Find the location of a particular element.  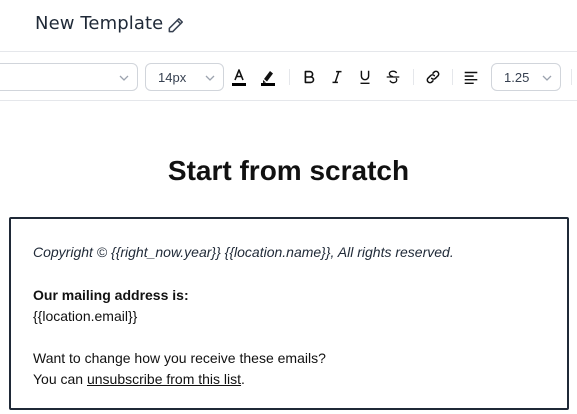

underline-button is located at coordinates (365, 77).